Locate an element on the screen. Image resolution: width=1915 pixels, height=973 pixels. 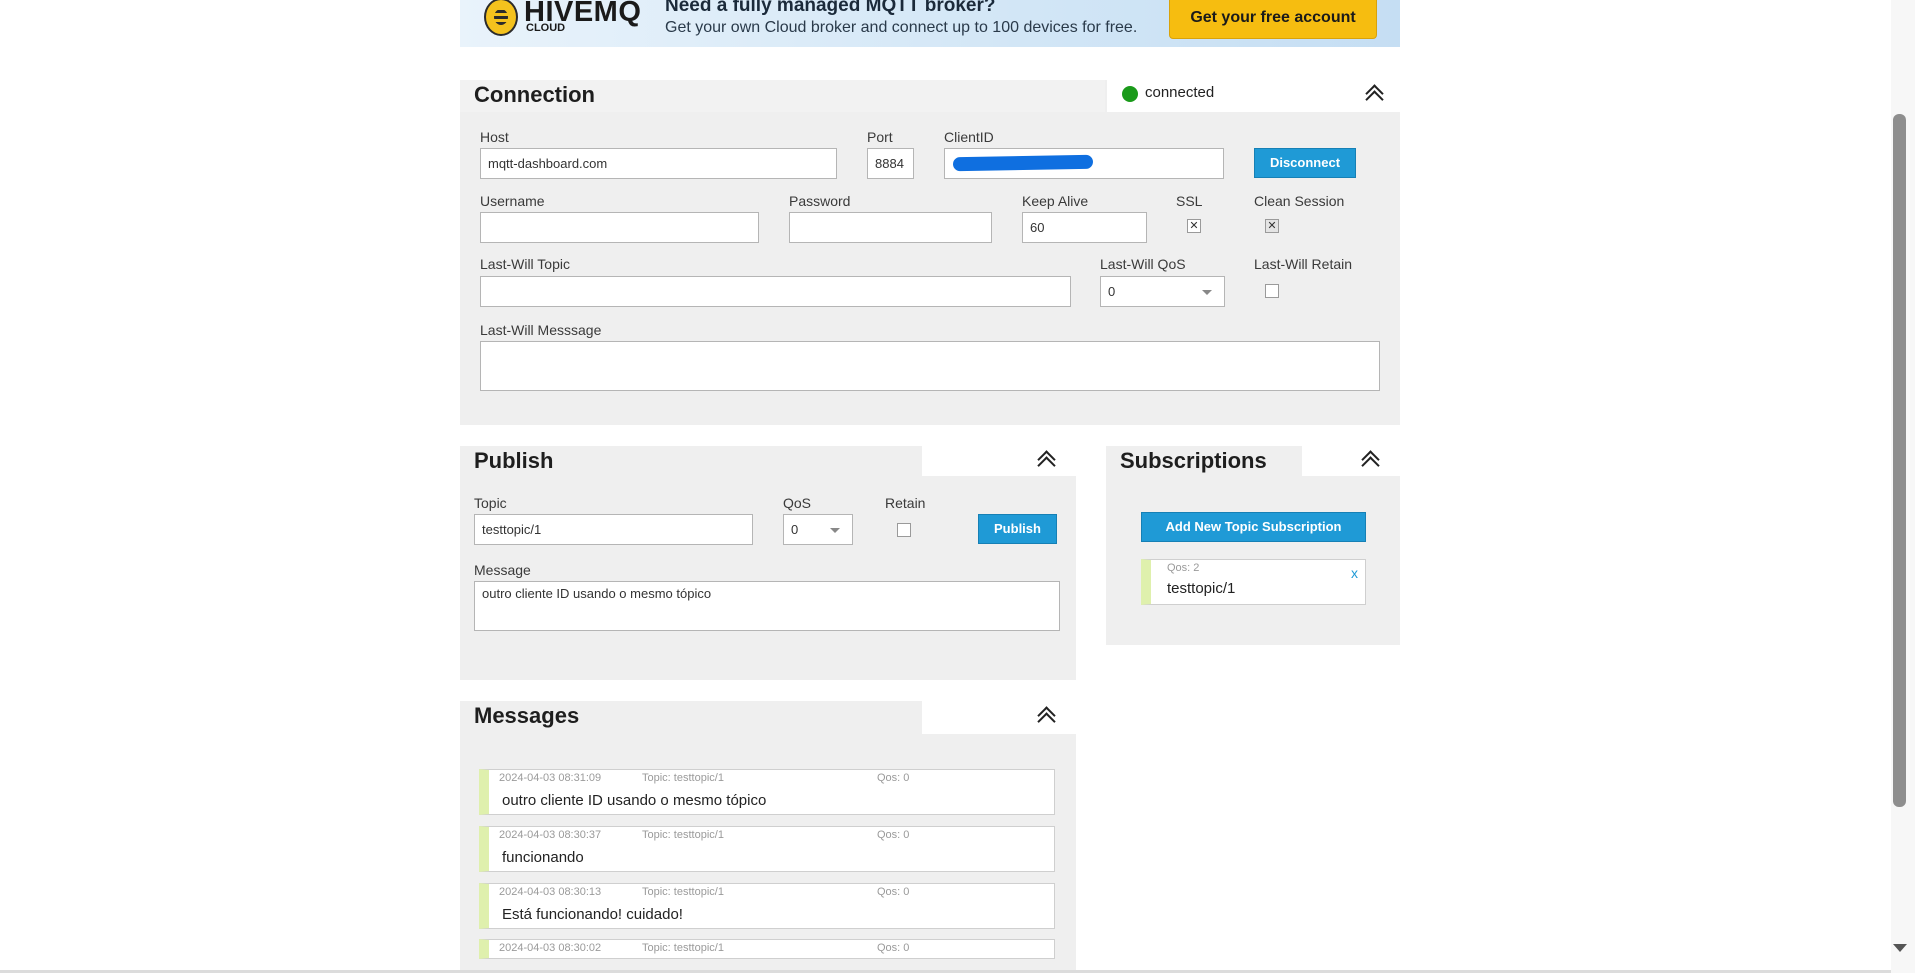
host-label: Host is located at coordinates (494, 137).